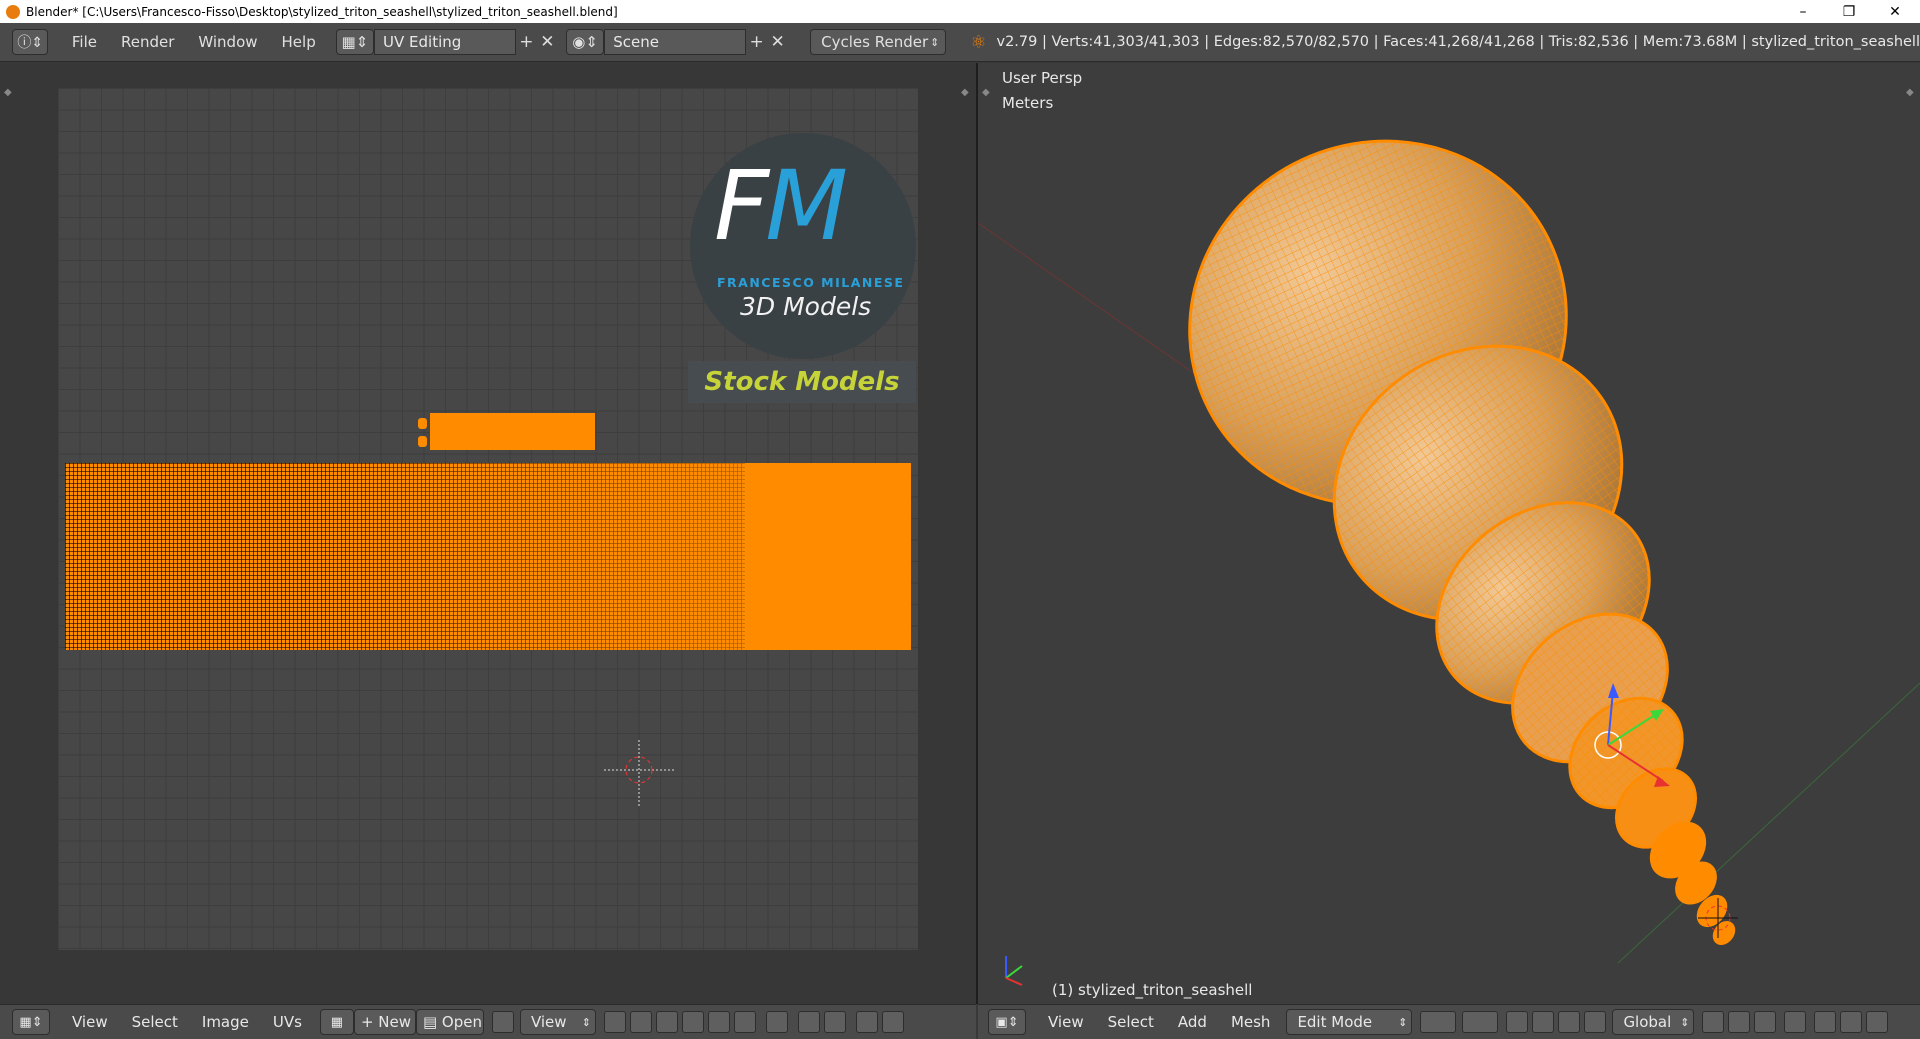 This screenshot has height=1039, width=1920. Describe the element at coordinates (355, 42) in the screenshot. I see `layout-selector-icon: ▦⇕` at that location.